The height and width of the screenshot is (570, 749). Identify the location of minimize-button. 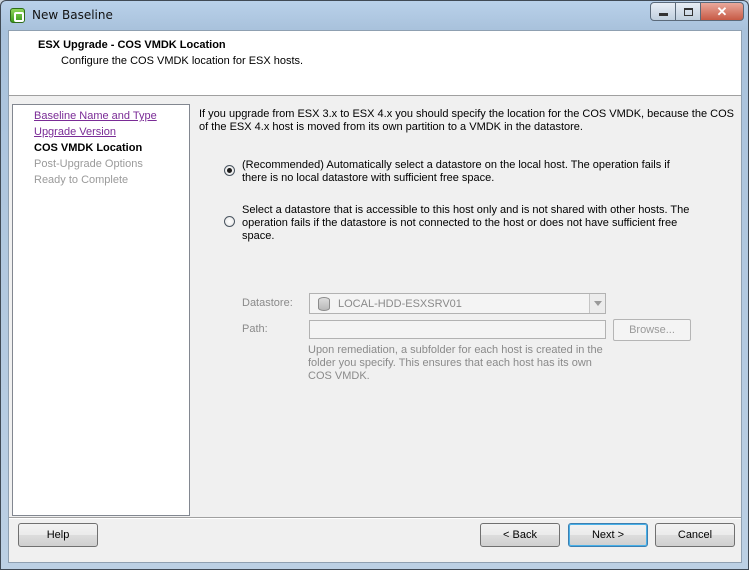
(663, 11).